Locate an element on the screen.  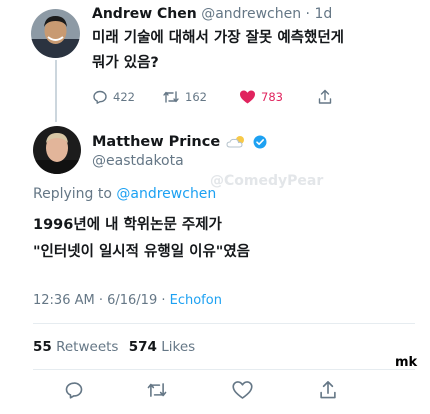
tweet1-like-count: 783 is located at coordinates (272, 97).